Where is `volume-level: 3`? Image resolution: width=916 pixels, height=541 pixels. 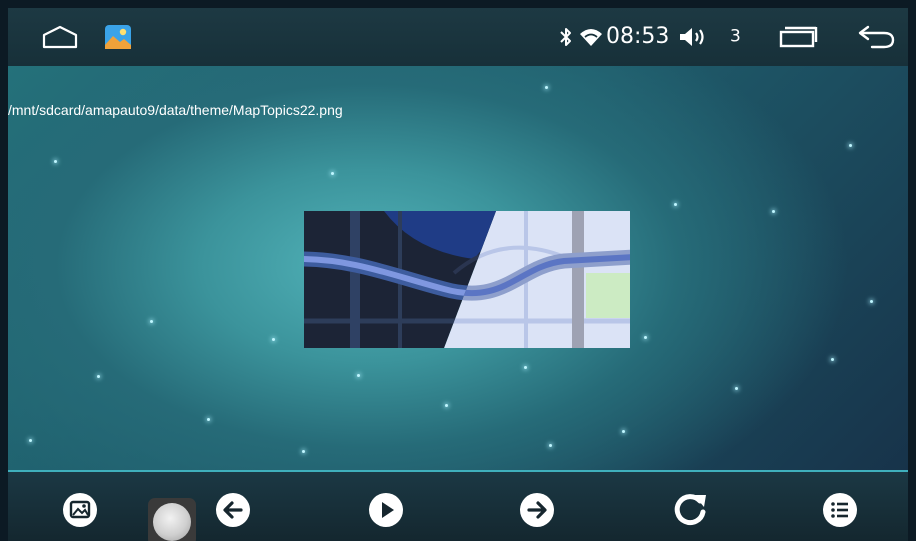 volume-level: 3 is located at coordinates (735, 36).